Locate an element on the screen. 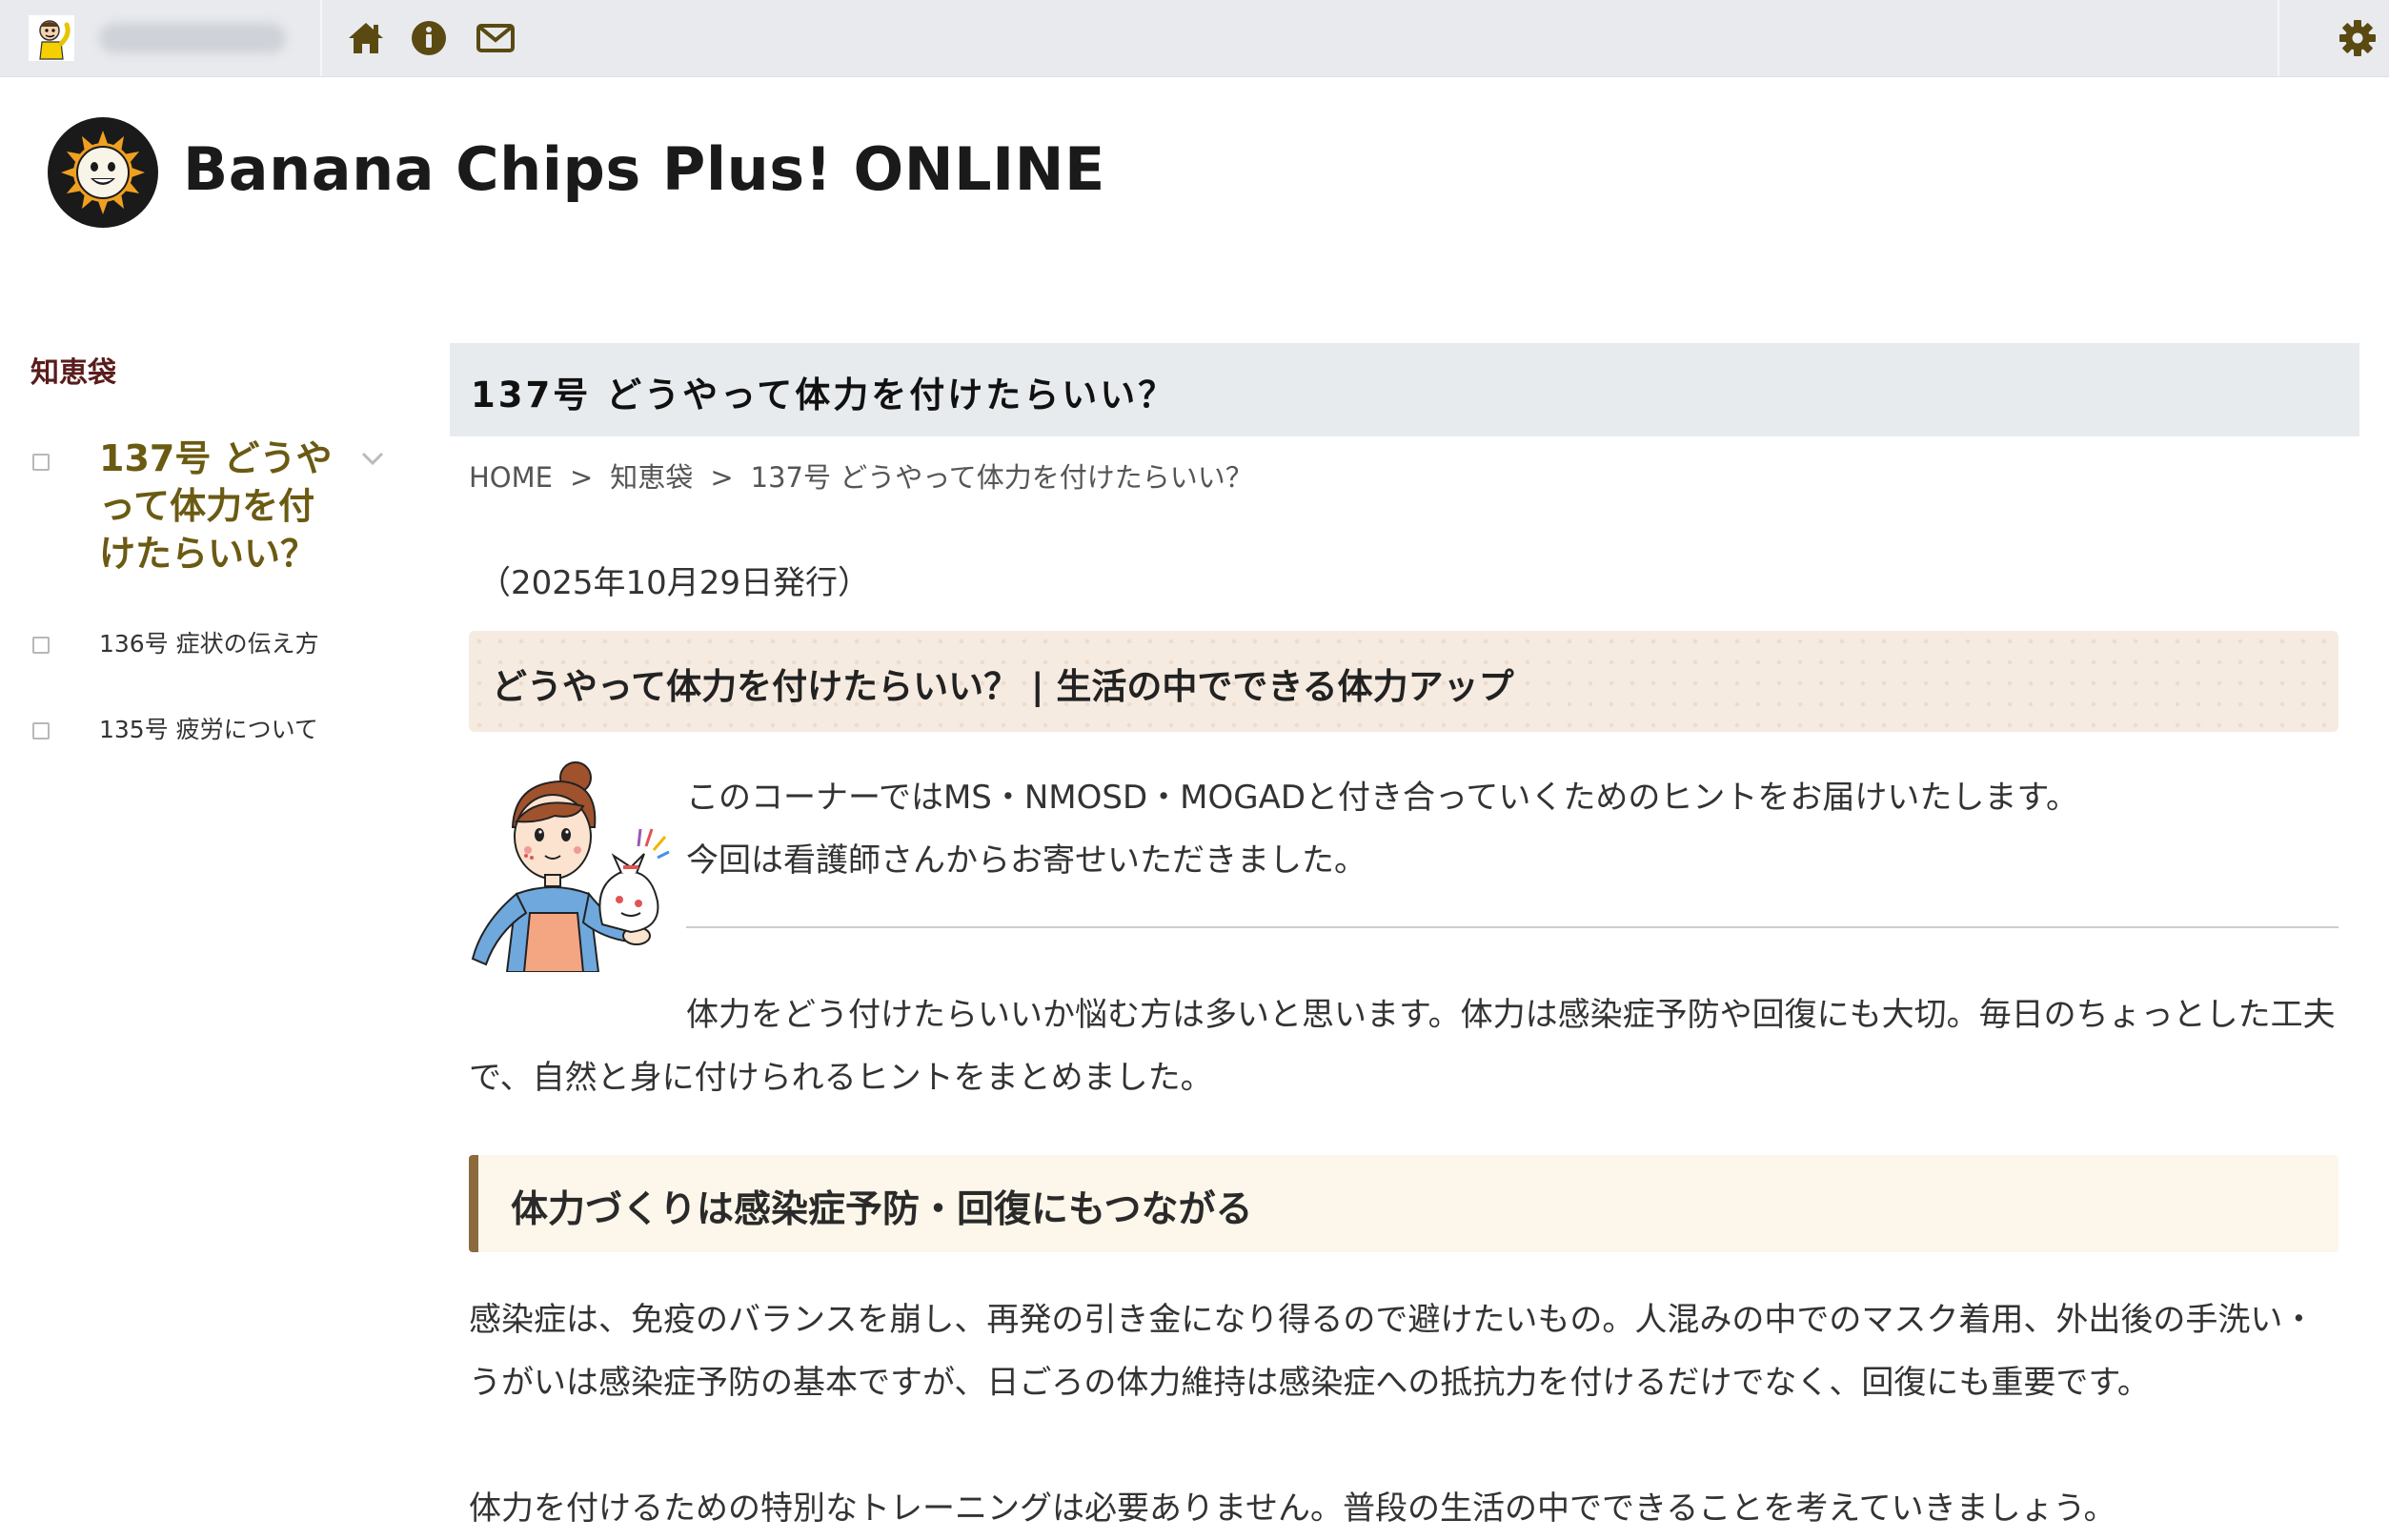 This screenshot has height=1540, width=2389. info-icon is located at coordinates (429, 38).